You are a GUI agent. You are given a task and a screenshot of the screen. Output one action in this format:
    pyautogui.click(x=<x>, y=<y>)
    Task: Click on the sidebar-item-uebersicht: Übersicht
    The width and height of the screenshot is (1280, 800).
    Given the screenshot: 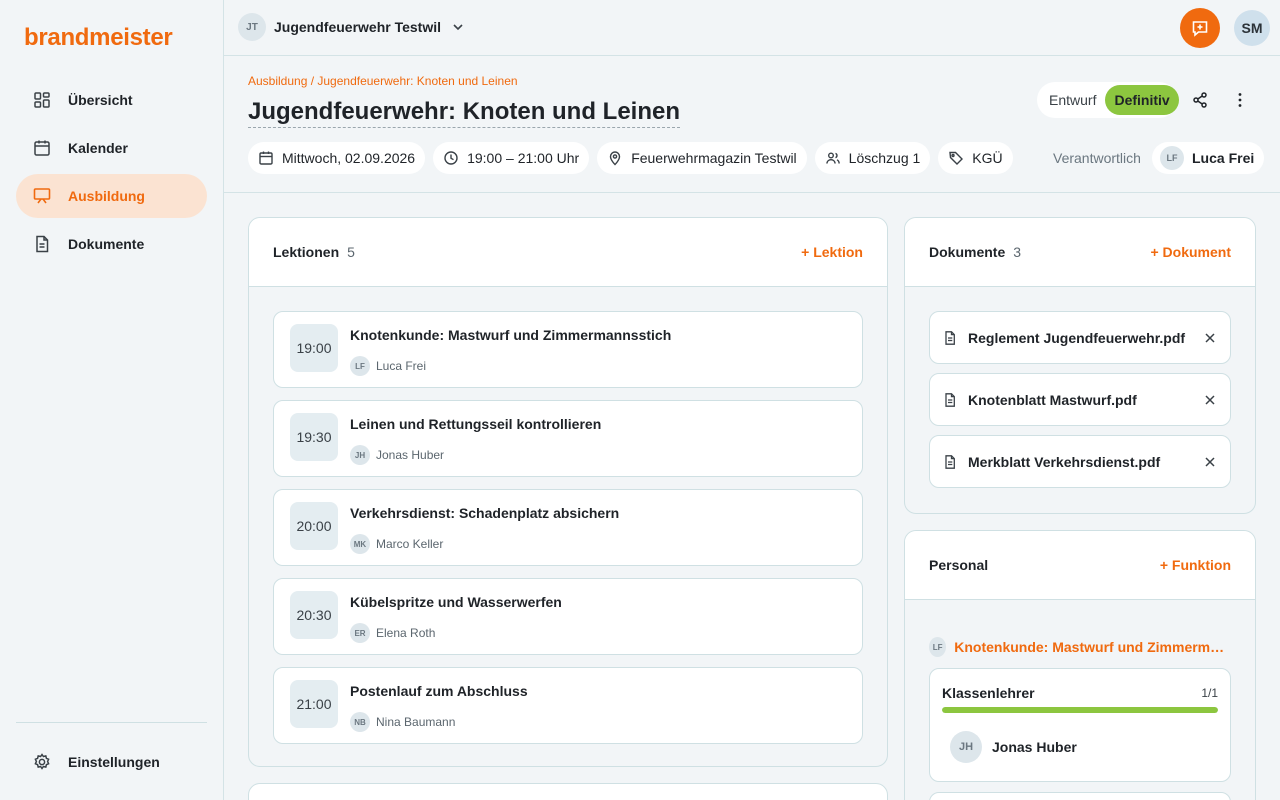 What is the action you would take?
    pyautogui.click(x=111, y=100)
    